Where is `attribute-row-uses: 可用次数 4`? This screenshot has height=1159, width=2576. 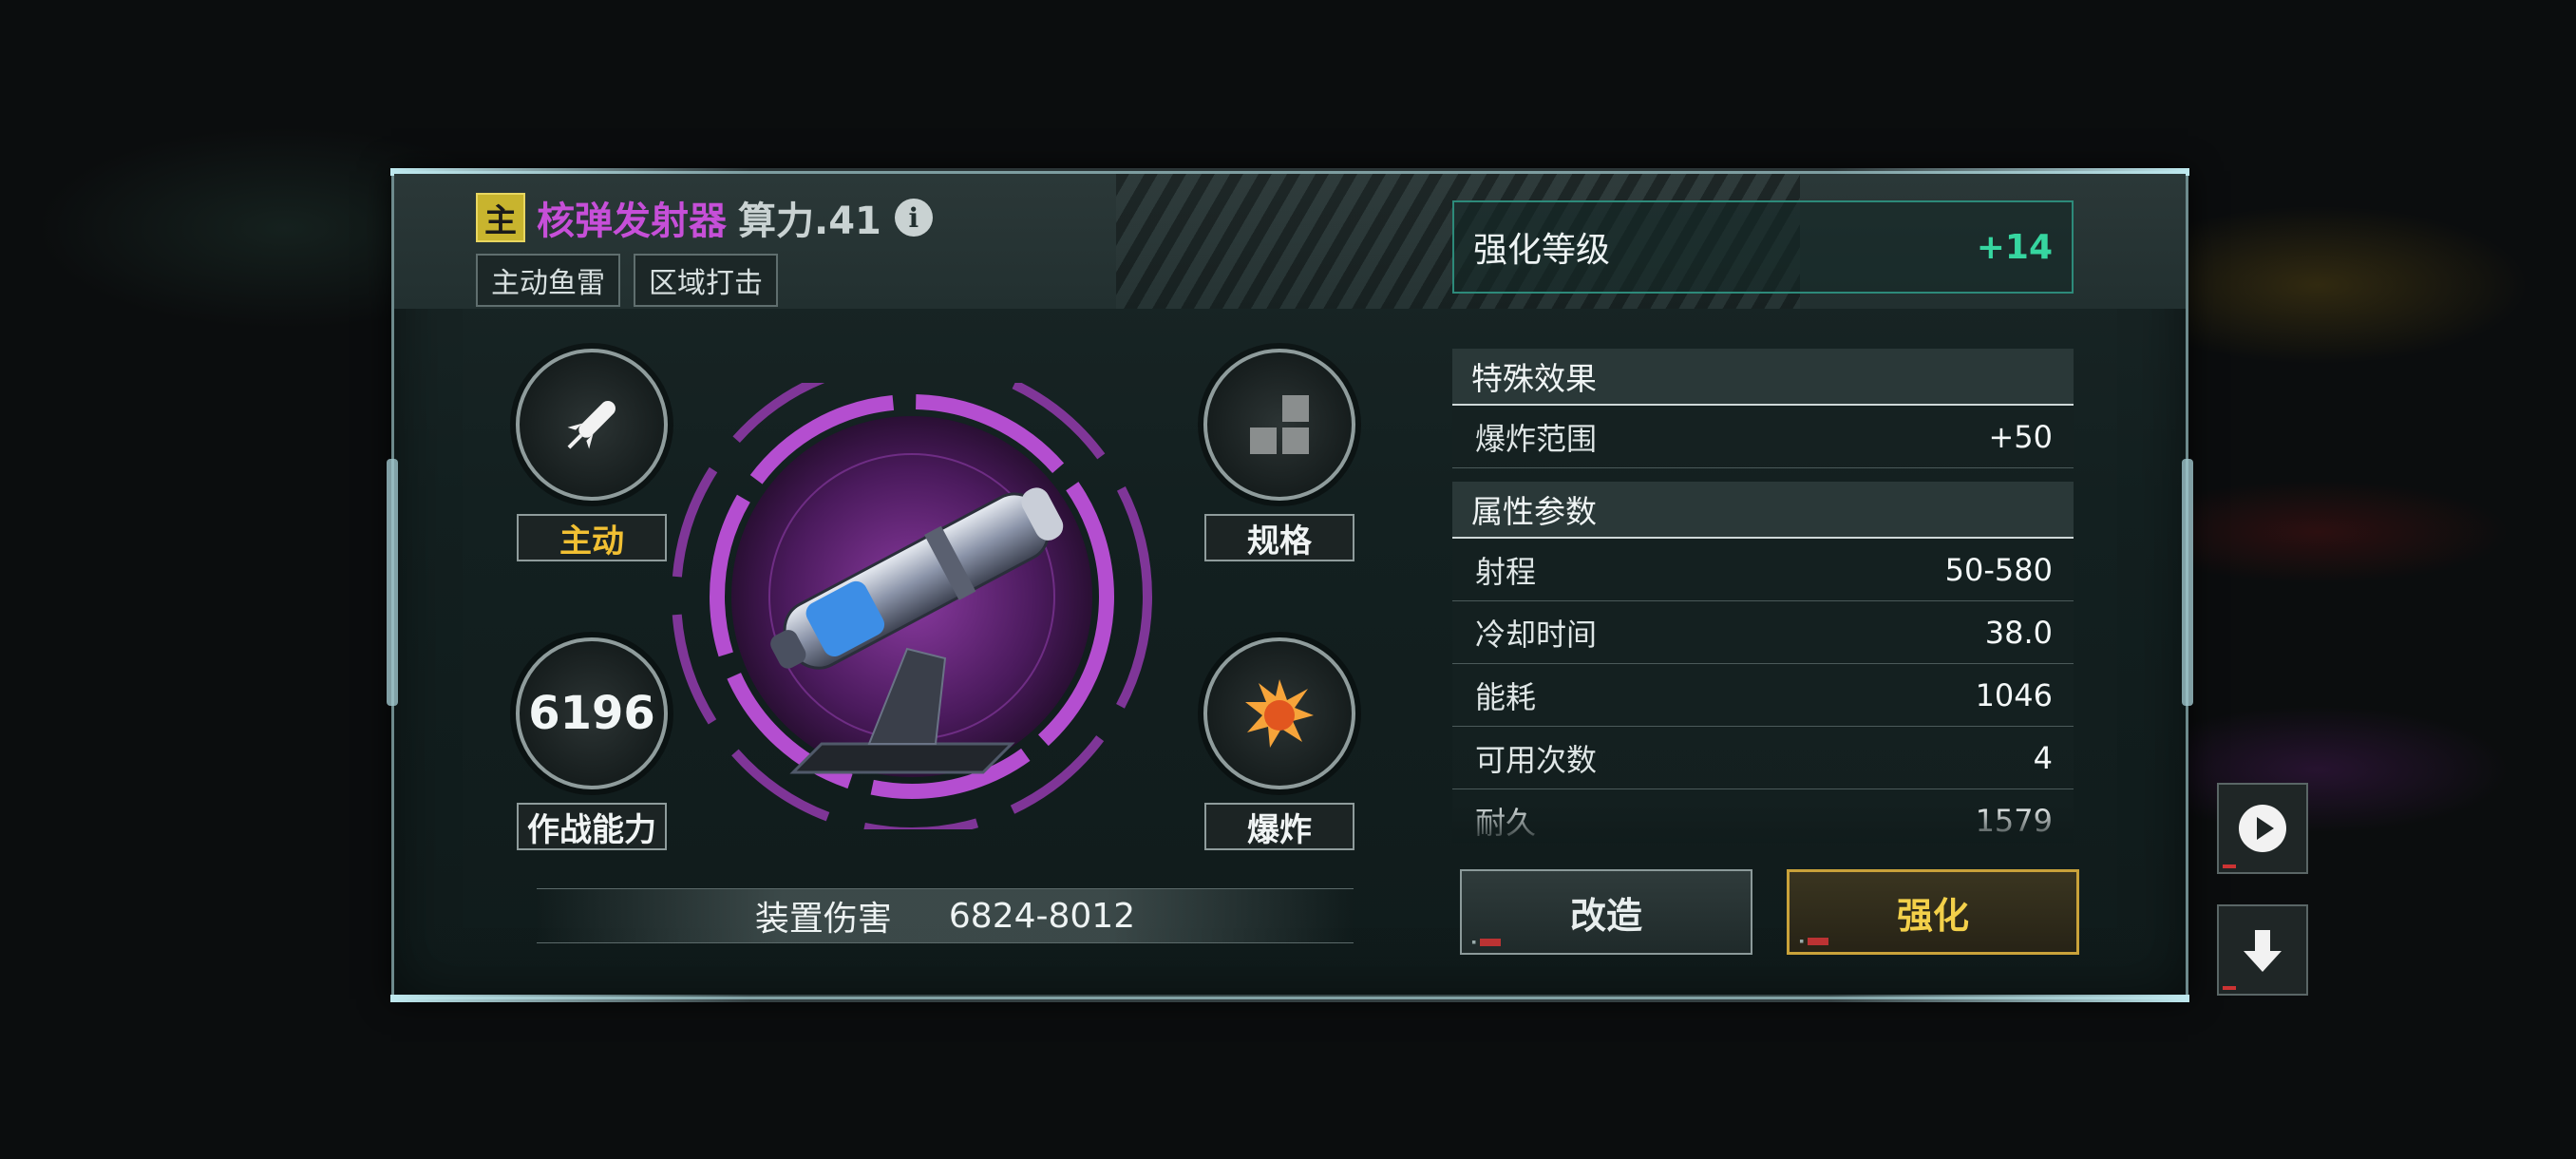
attribute-row-uses: 可用次数 4 is located at coordinates (1763, 758).